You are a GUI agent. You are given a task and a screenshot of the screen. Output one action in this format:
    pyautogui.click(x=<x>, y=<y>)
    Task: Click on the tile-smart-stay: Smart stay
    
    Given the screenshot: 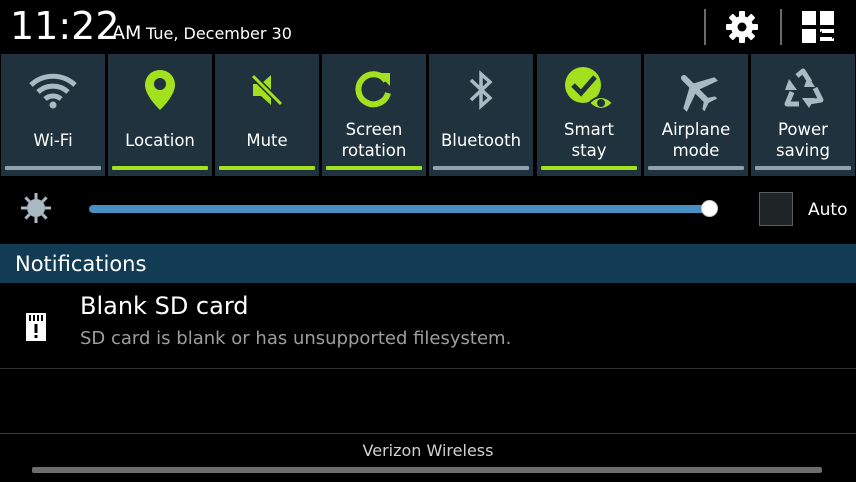 What is the action you would take?
    pyautogui.click(x=589, y=115)
    